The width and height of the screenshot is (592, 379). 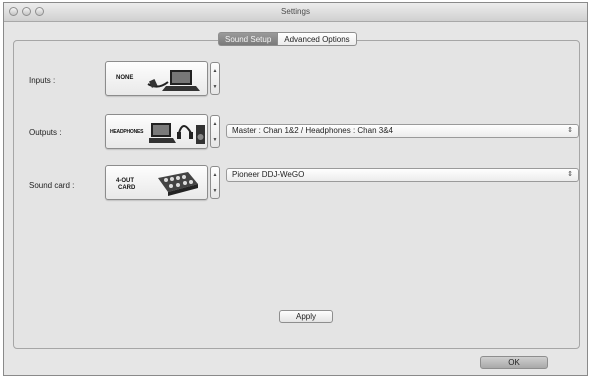 I want to click on title-bar: Settings, so click(x=295, y=12).